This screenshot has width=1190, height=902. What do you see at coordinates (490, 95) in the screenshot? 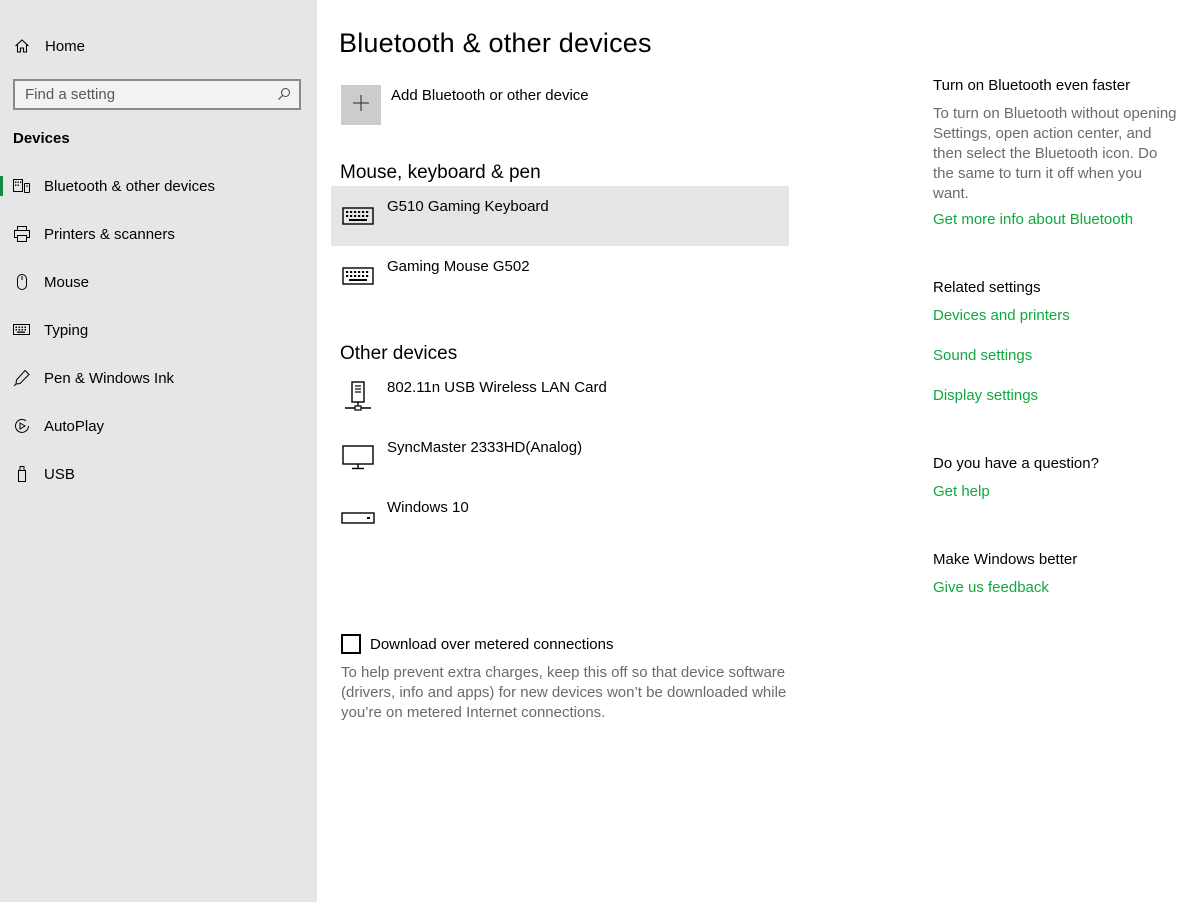
I see `add-device-label: Add Bluetooth or other device` at bounding box center [490, 95].